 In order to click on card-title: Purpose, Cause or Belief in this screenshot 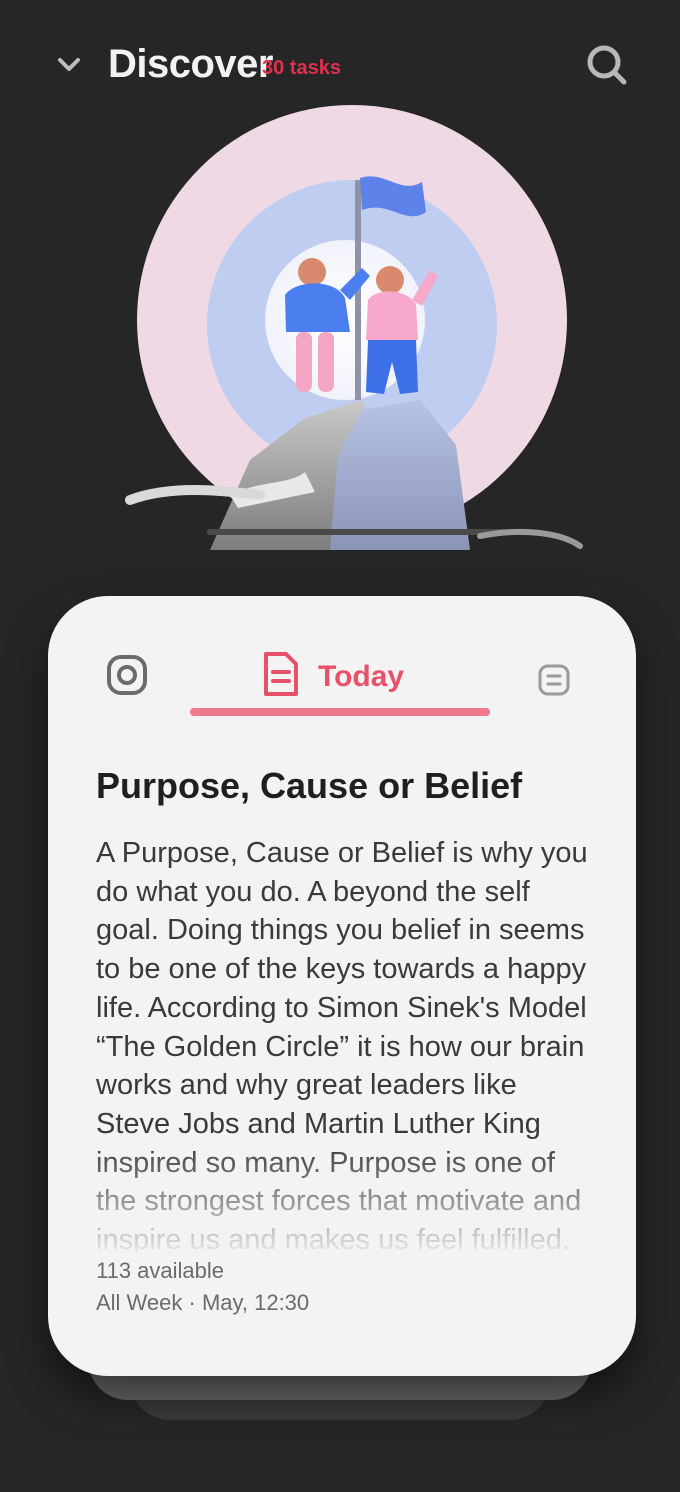, I will do `click(309, 785)`.